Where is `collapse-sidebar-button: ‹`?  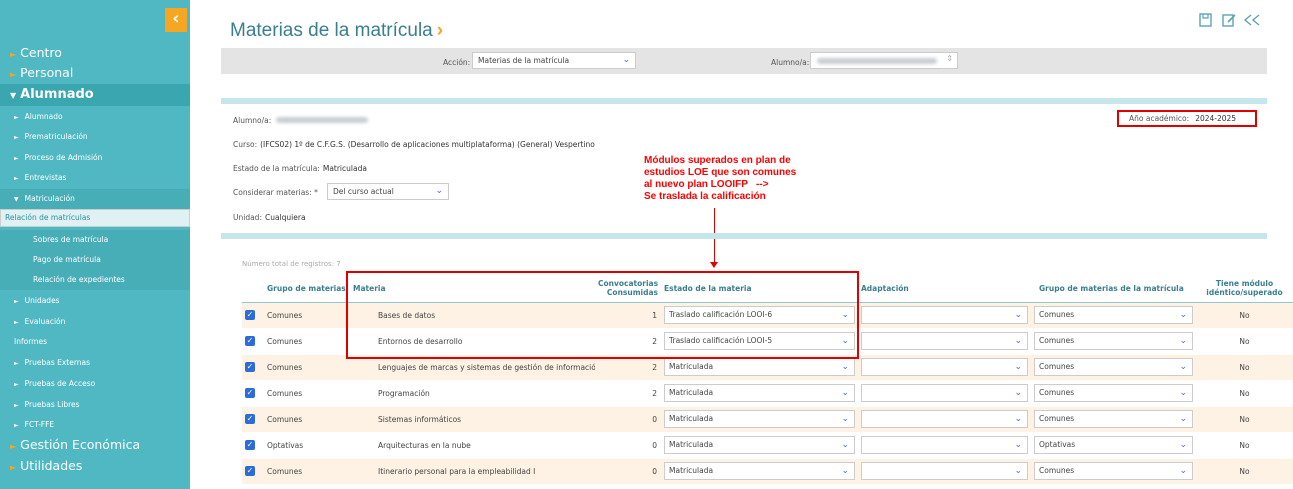 collapse-sidebar-button: ‹ is located at coordinates (176, 20).